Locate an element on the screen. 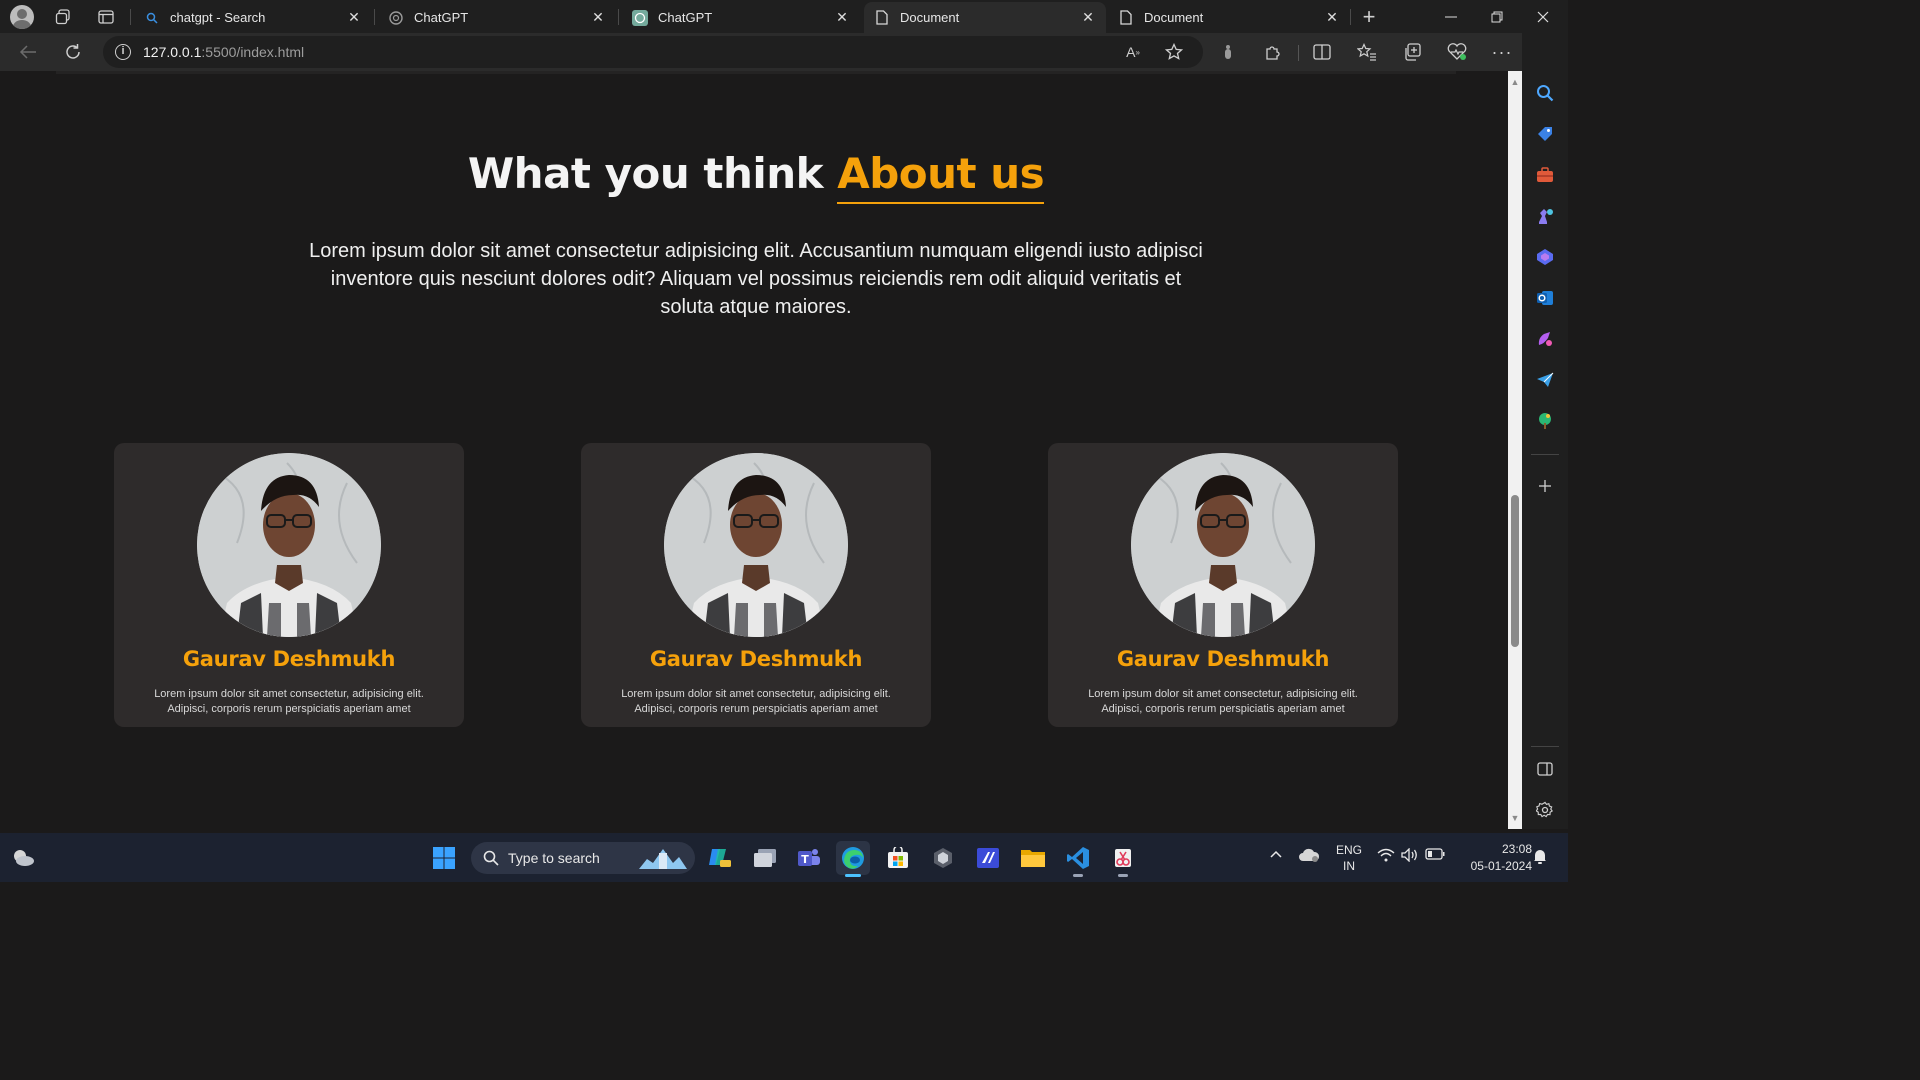 The height and width of the screenshot is (1080, 1920). windows-taskbar: Type to search T ENG IN 23:08 05-01-2024 is located at coordinates (784, 857).